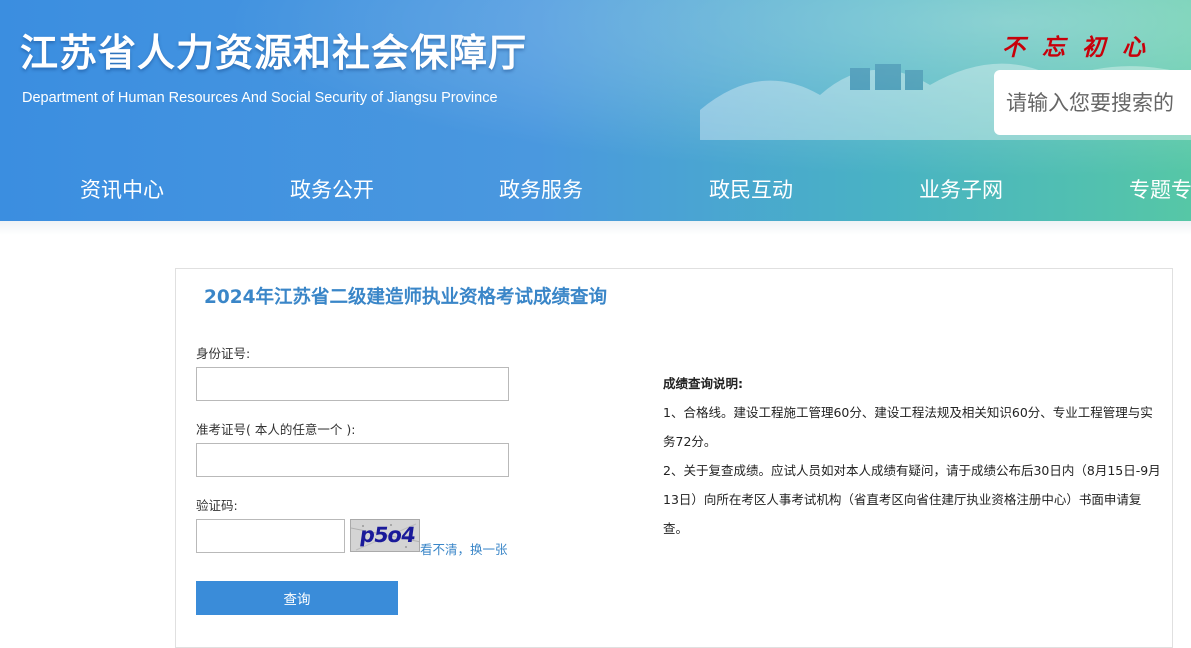 Image resolution: width=1191 pixels, height=648 pixels. I want to click on captcha-text: p5o4, so click(387, 535).